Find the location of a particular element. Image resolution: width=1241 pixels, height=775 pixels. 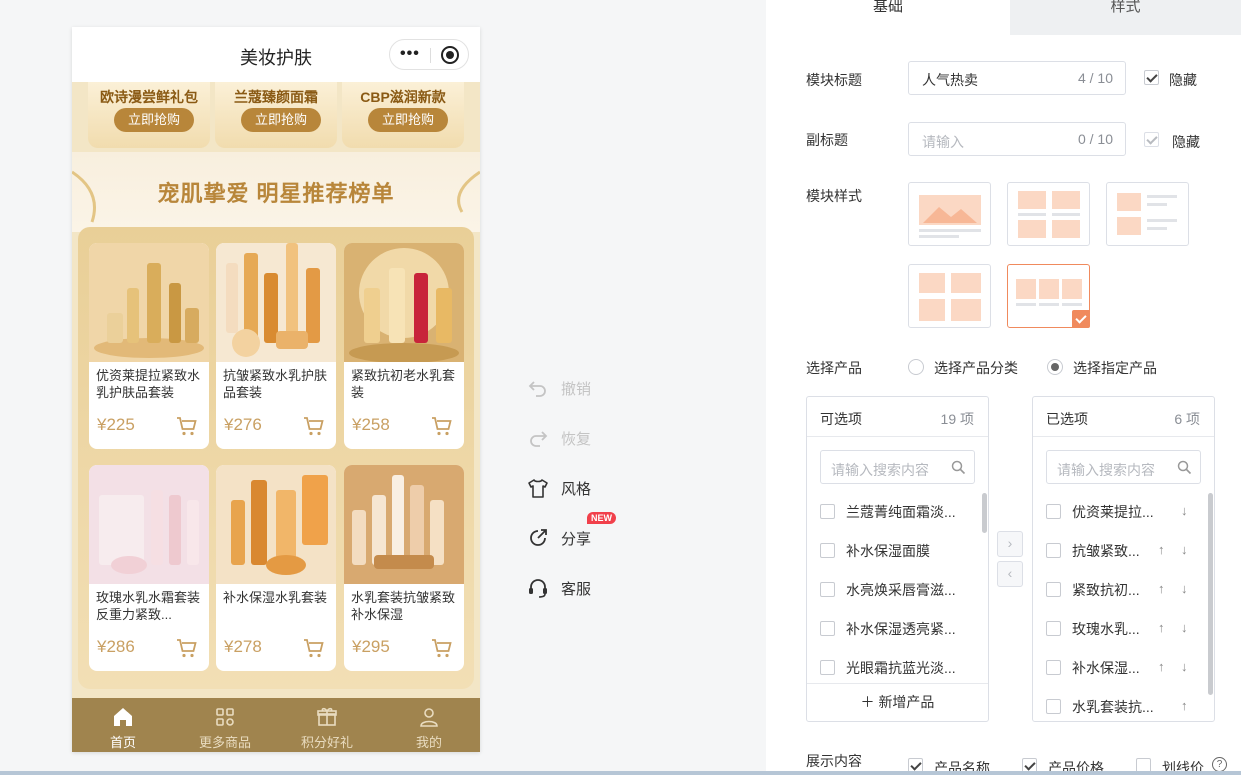

radio-specific-product is located at coordinates (1055, 367).